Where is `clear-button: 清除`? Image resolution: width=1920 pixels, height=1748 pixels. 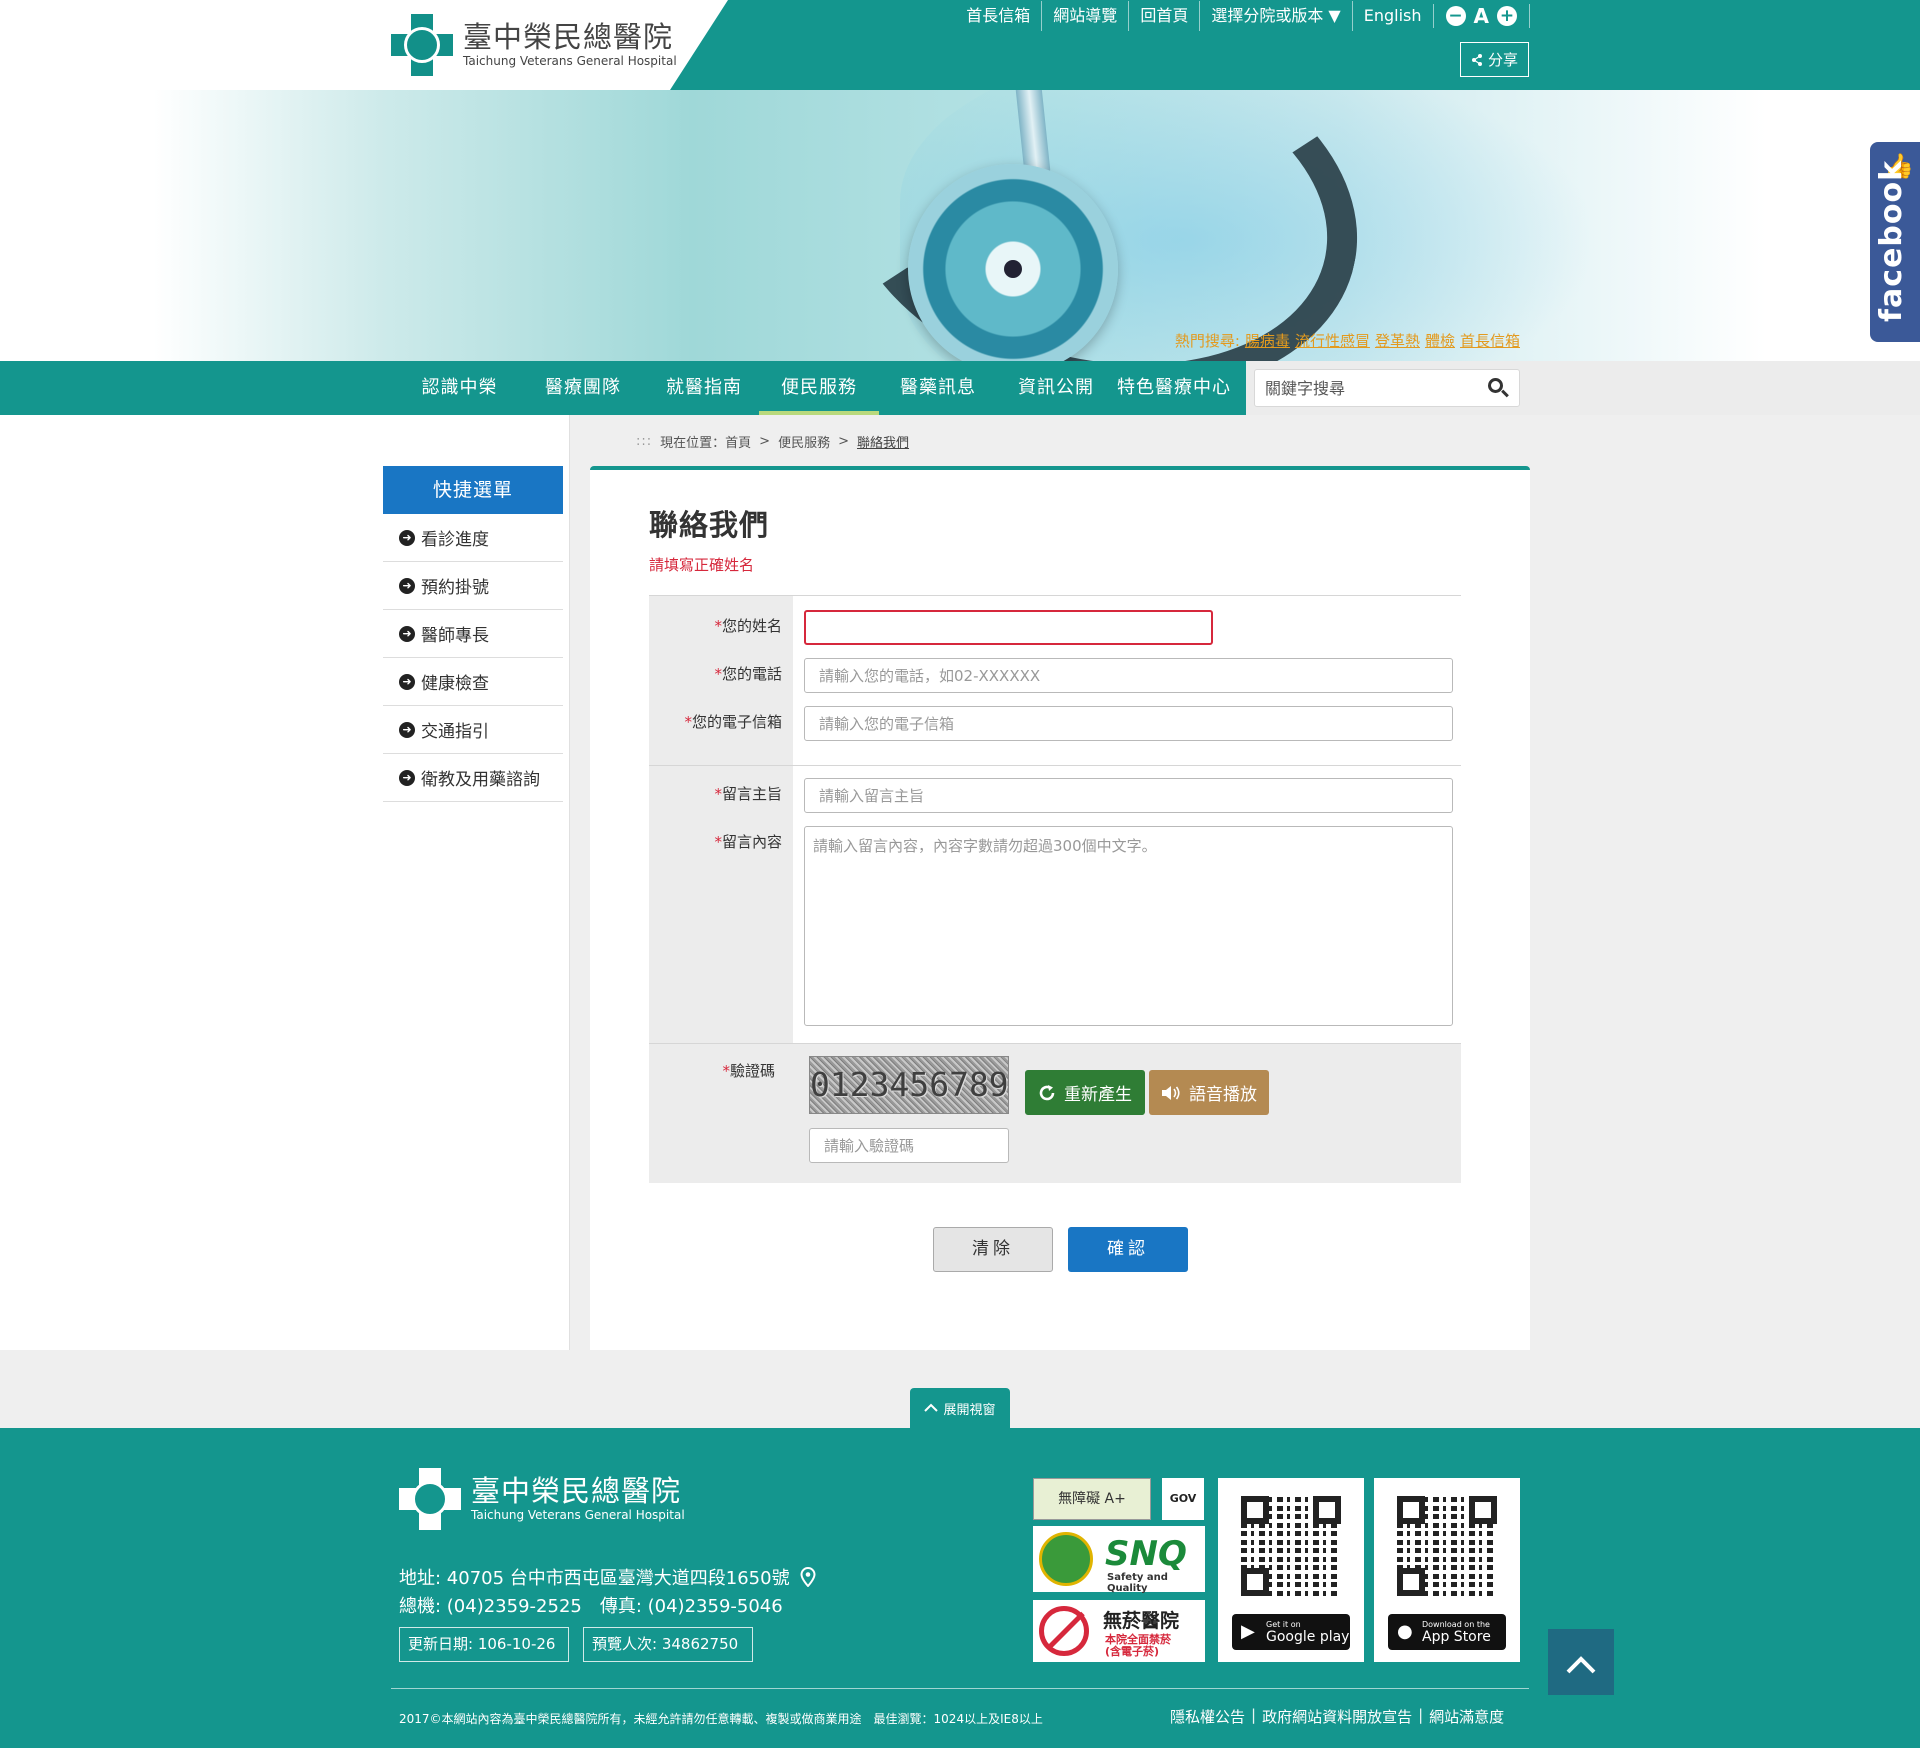
clear-button: 清除 is located at coordinates (993, 1249).